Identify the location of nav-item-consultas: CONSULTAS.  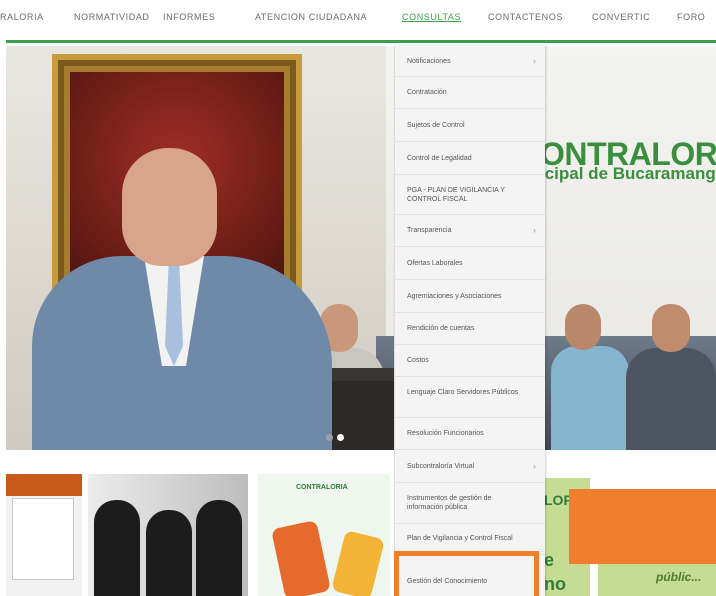
(431, 17).